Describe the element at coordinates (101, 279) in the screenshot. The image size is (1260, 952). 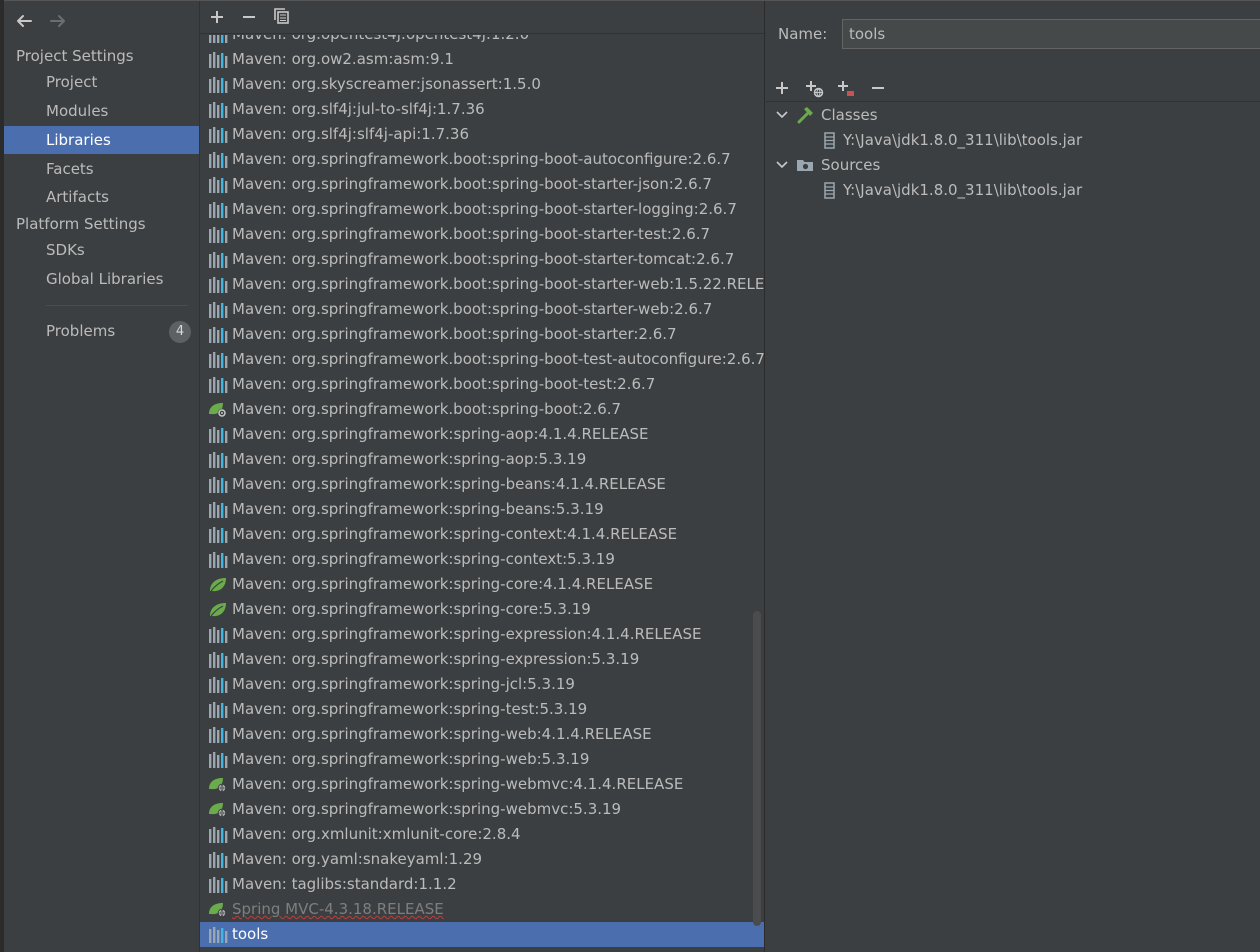
I see `nav-item-global-libraries: Global Libraries` at that location.